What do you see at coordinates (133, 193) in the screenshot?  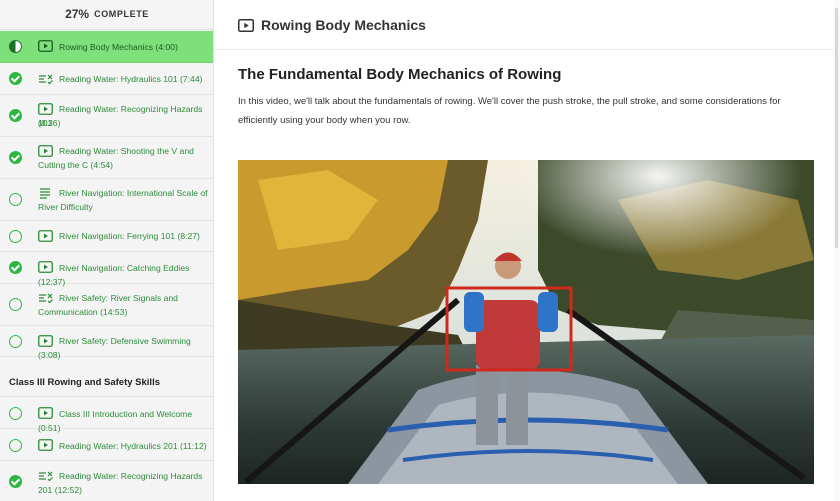 I see `sidebar-item-label-line1: River Navigation: International Scale of` at bounding box center [133, 193].